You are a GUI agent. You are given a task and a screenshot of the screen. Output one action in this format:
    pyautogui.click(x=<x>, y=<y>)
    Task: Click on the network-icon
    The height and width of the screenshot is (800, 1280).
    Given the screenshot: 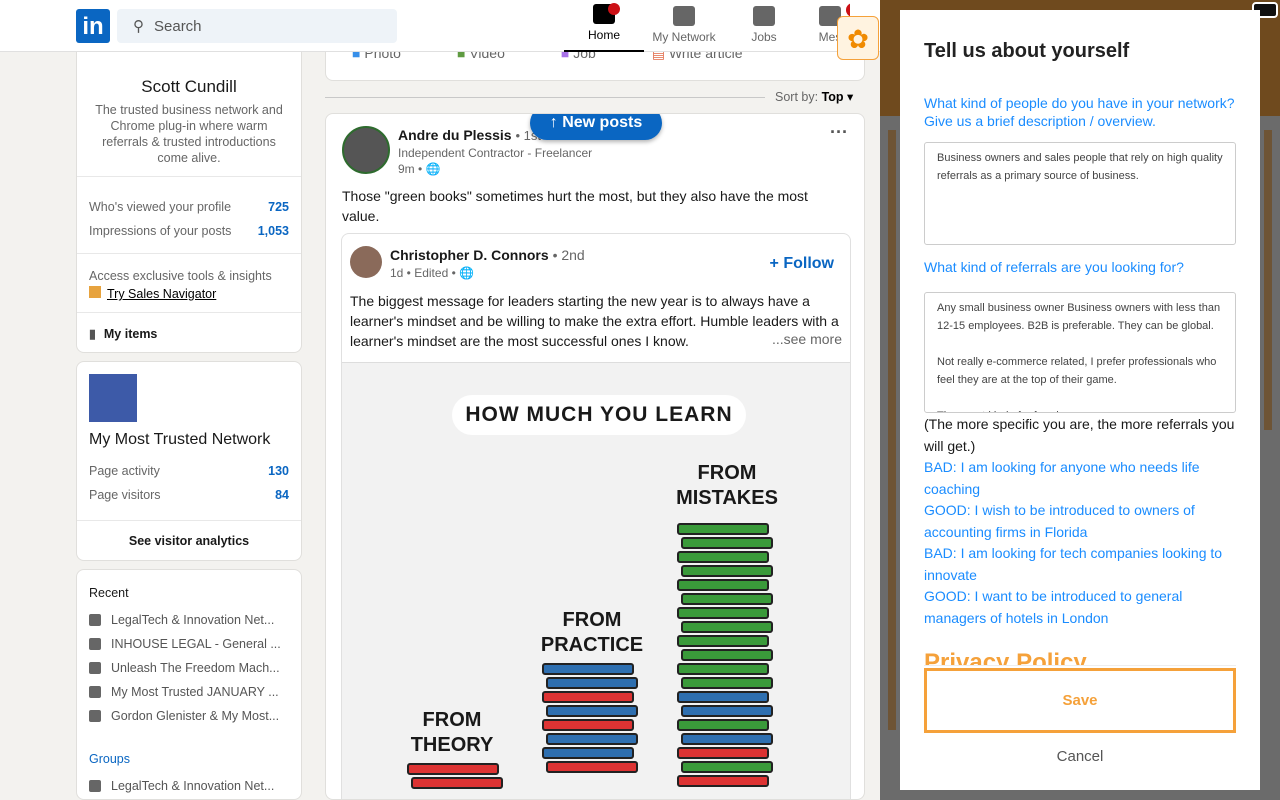 What is the action you would take?
    pyautogui.click(x=684, y=16)
    